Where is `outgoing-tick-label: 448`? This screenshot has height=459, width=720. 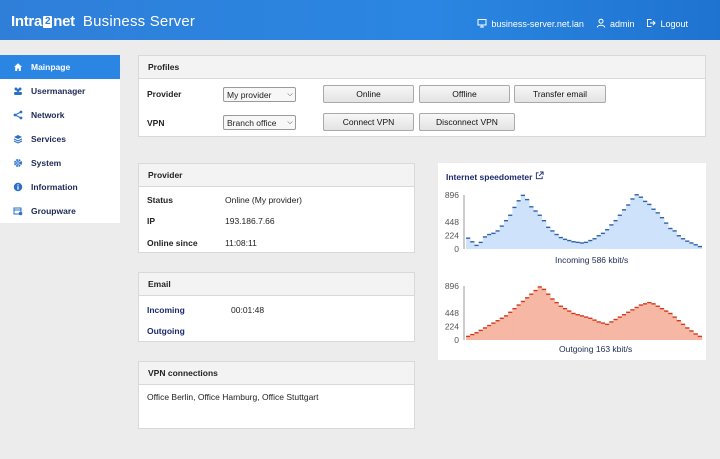
outgoing-tick-label: 448 is located at coordinates (452, 313).